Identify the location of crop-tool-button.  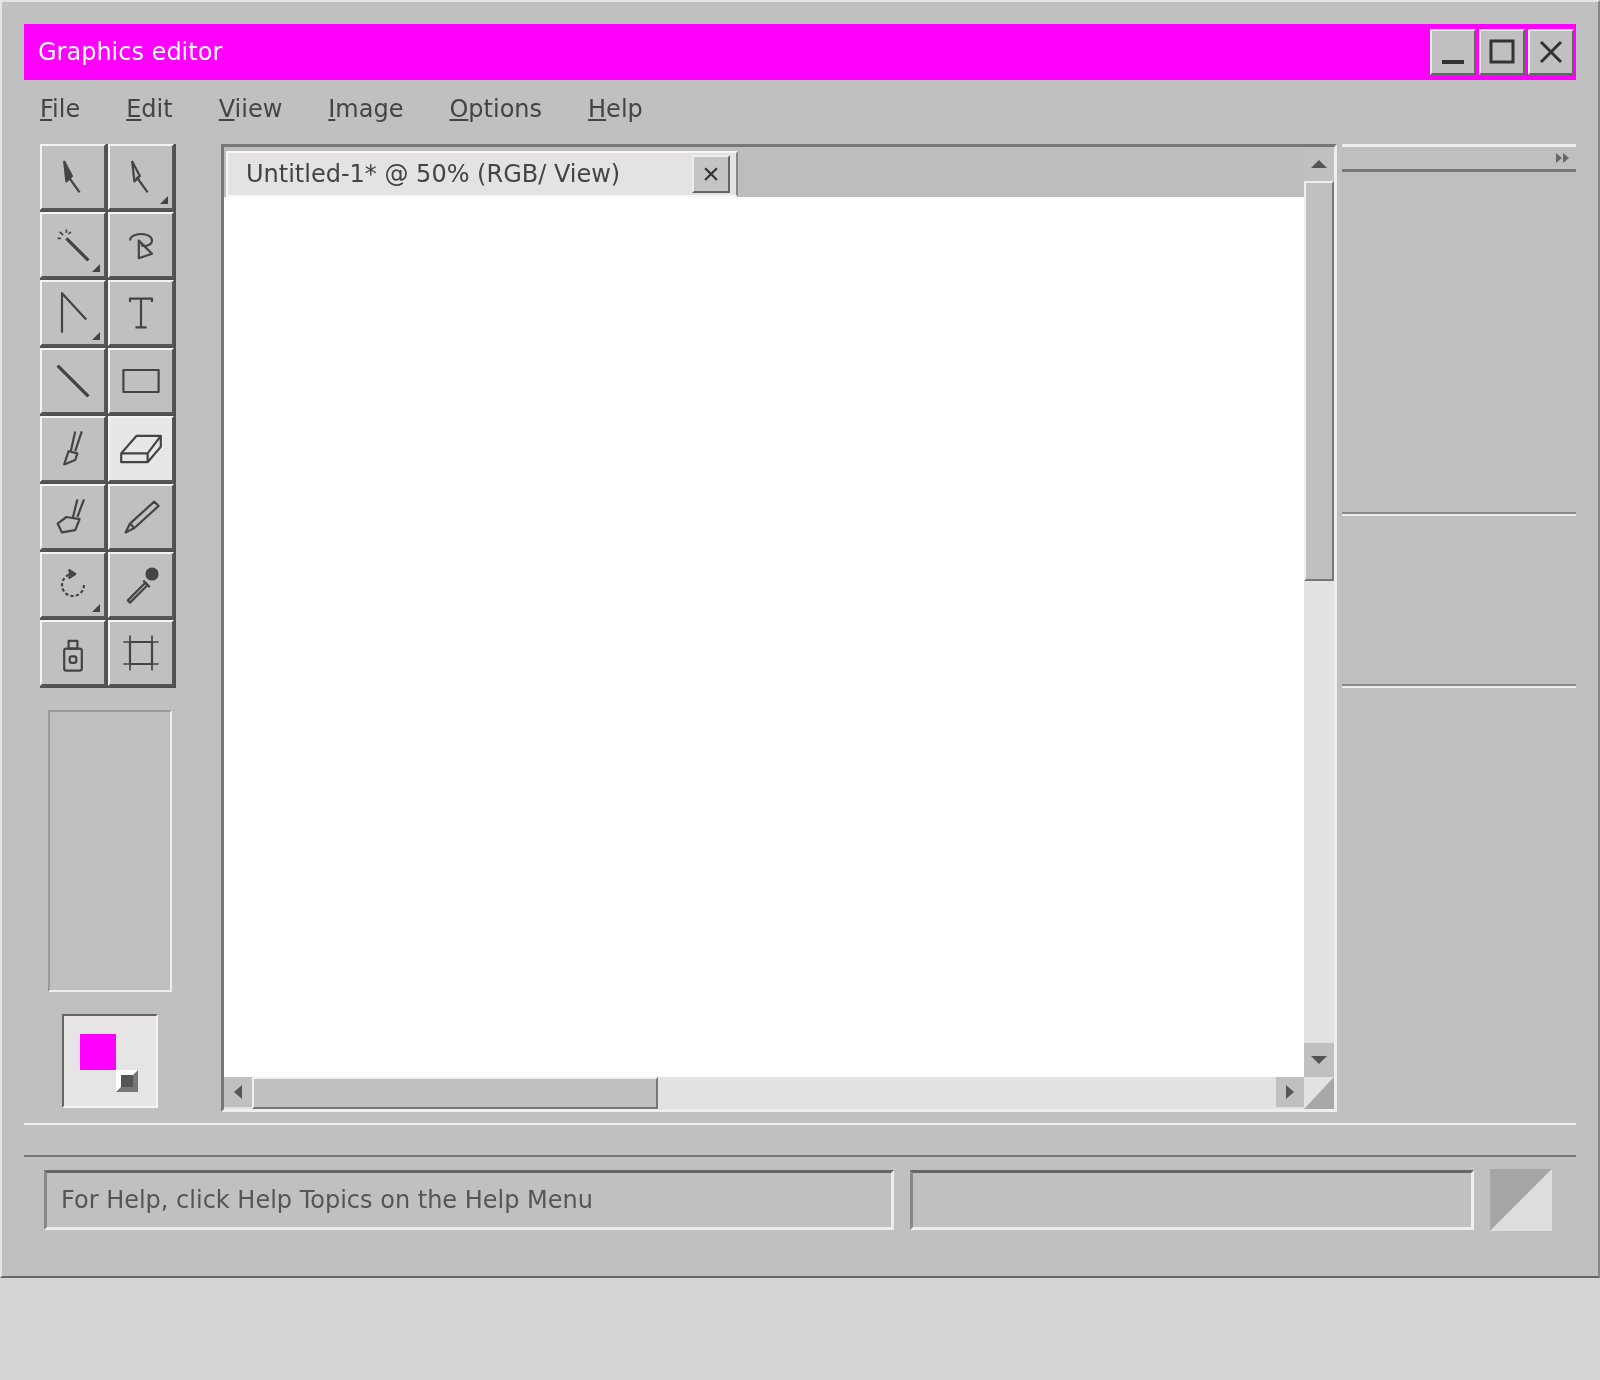
(141, 653).